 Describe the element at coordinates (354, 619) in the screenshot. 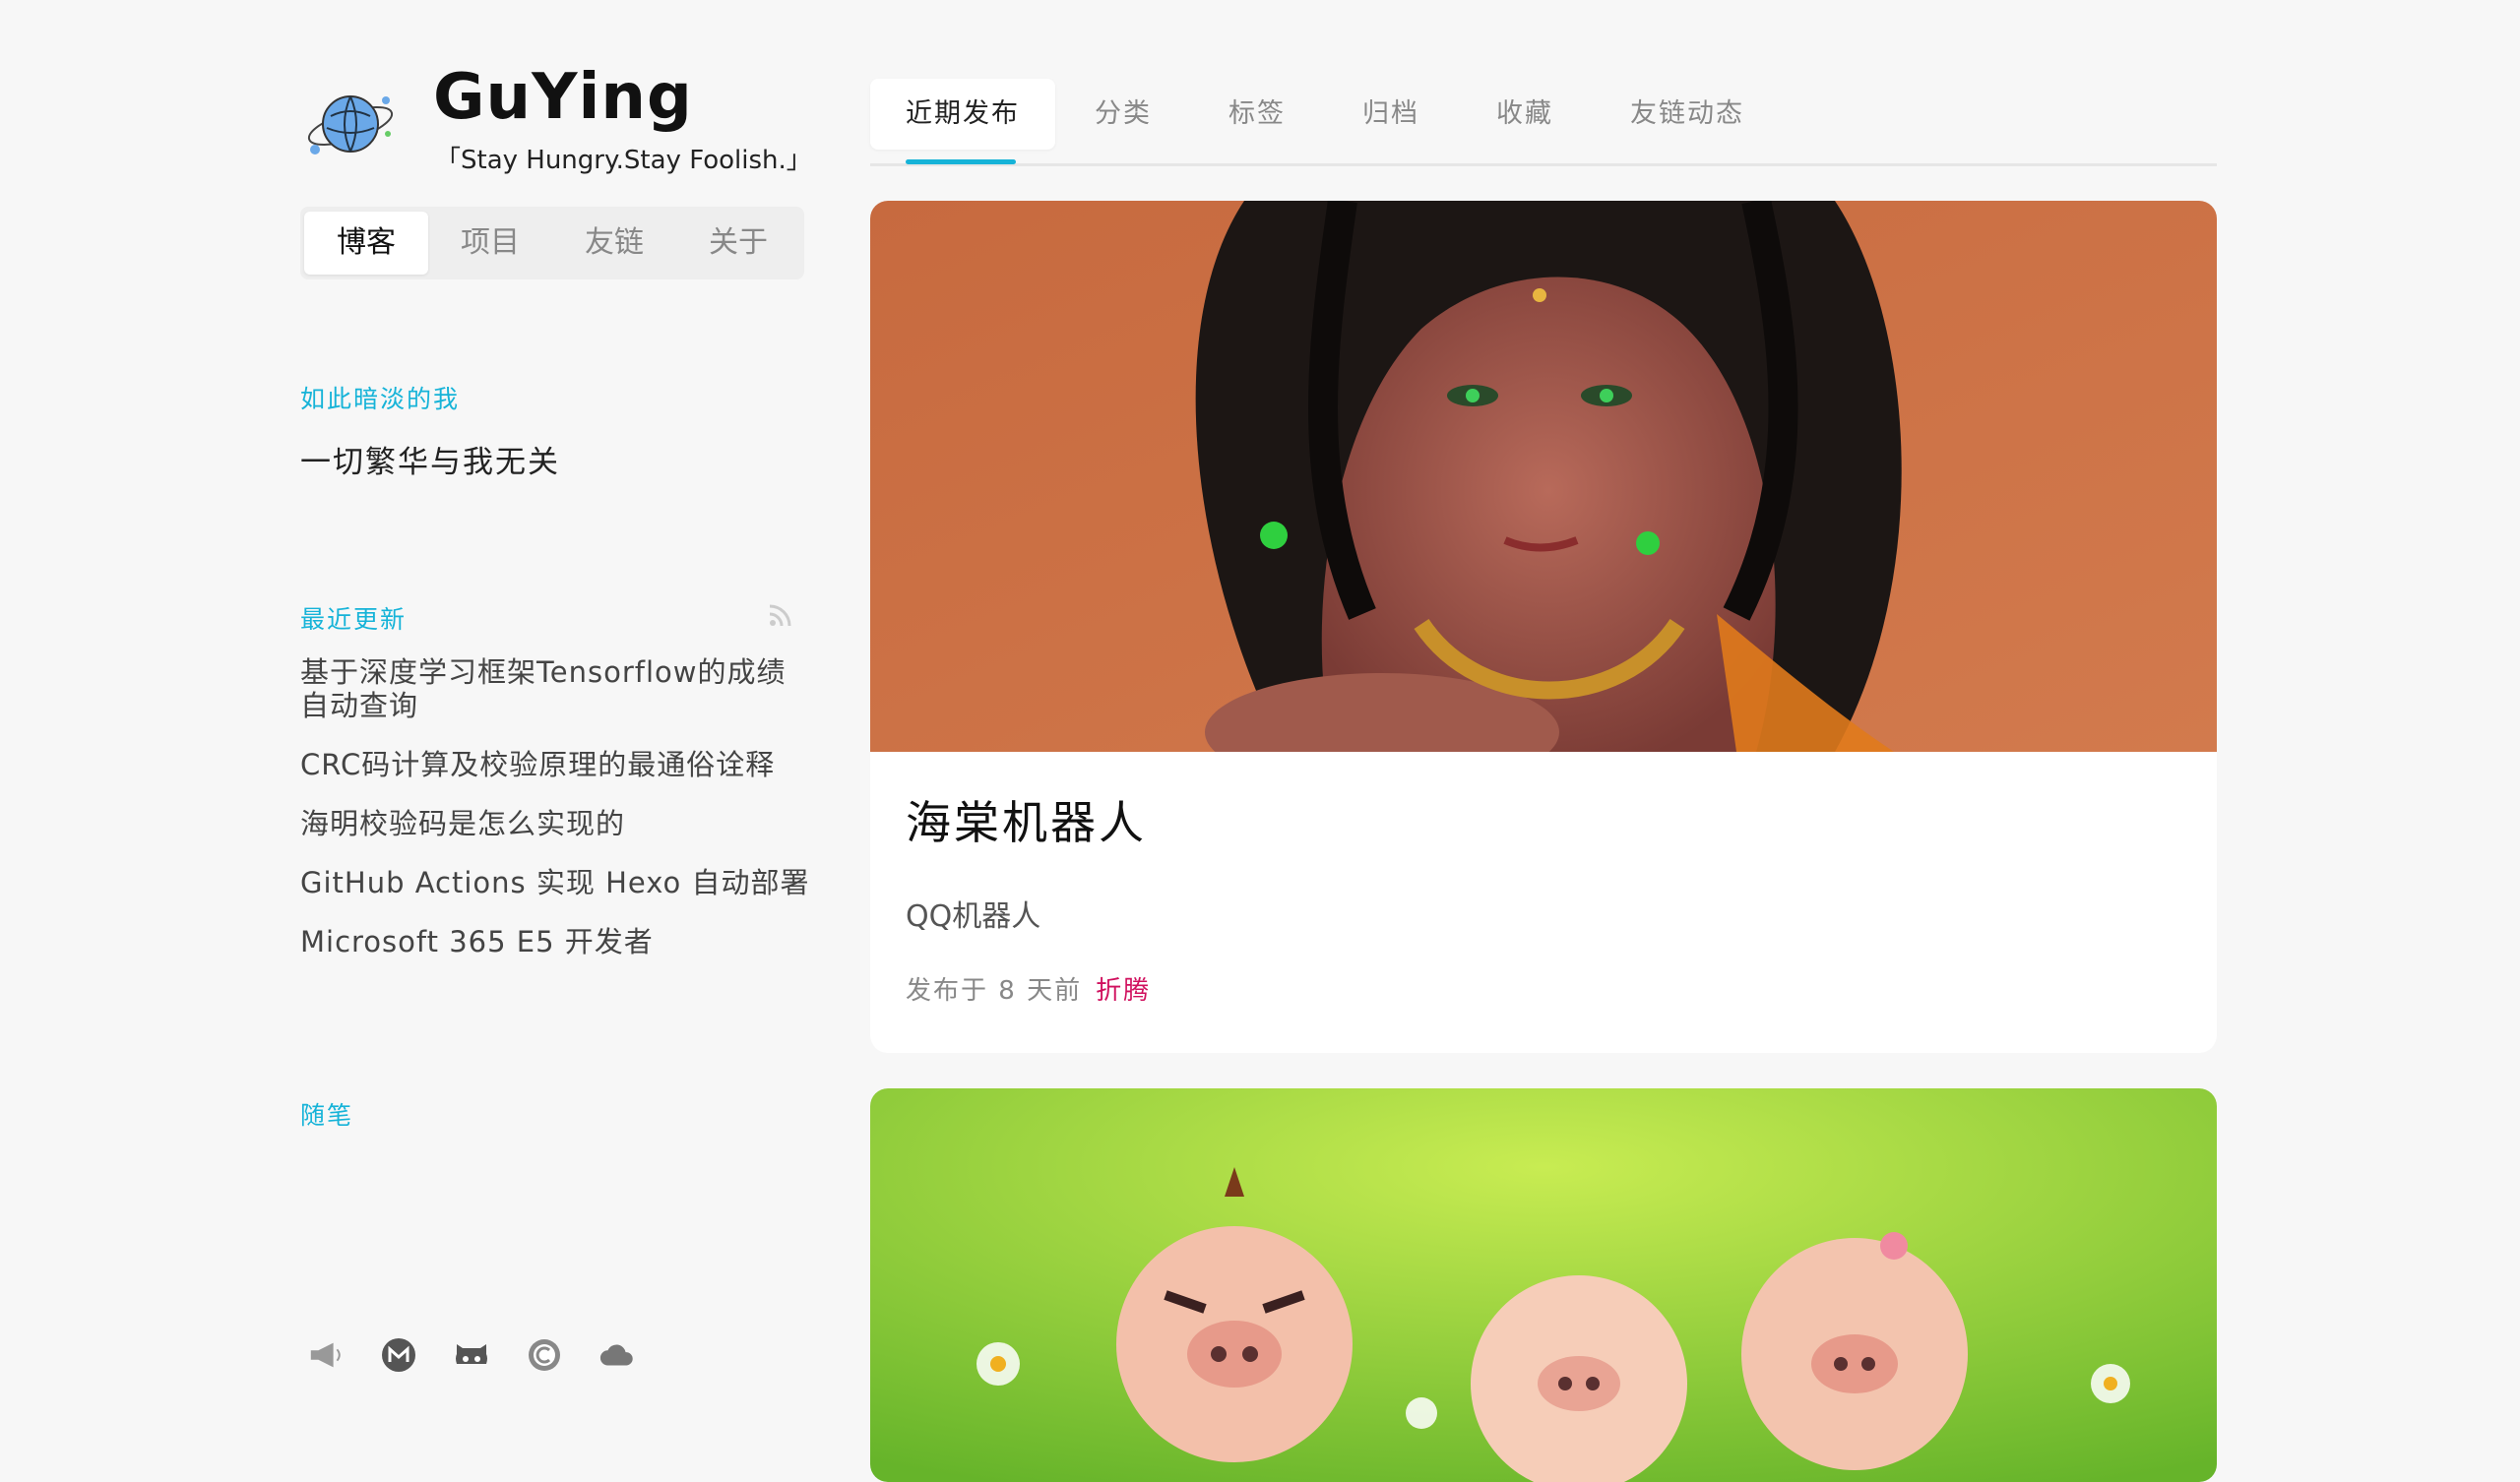

I see `recent-heading: 最近更新` at that location.